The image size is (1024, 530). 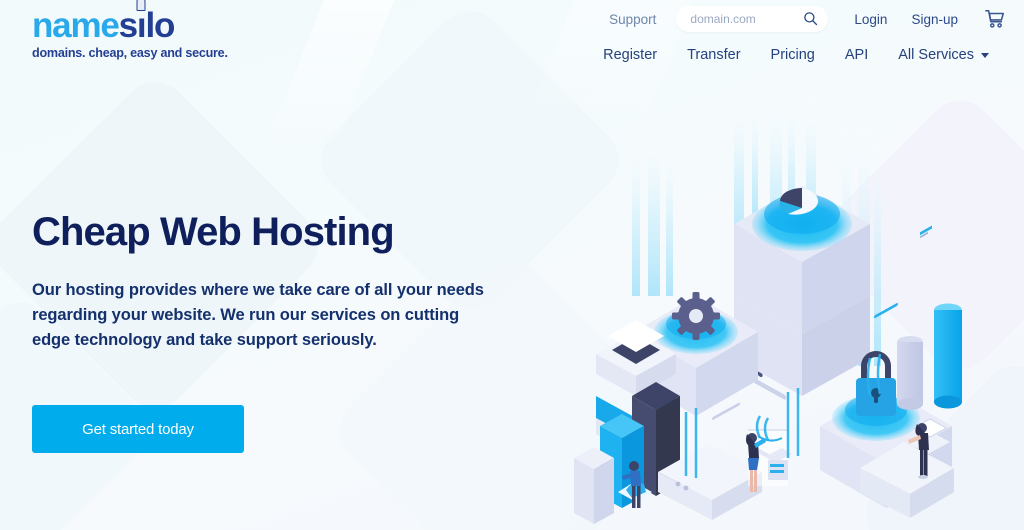 I want to click on cart-icon, so click(x=995, y=19).